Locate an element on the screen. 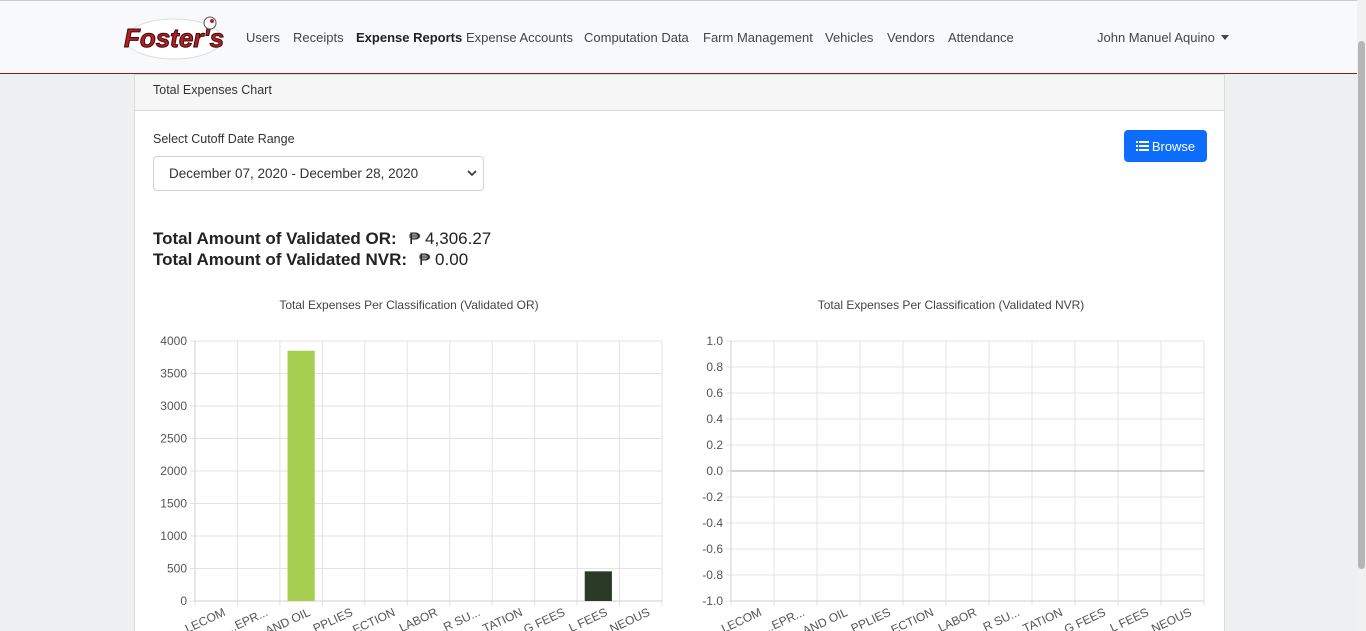 The height and width of the screenshot is (631, 1366). nav-item-farm-management: Farm Management is located at coordinates (758, 37).